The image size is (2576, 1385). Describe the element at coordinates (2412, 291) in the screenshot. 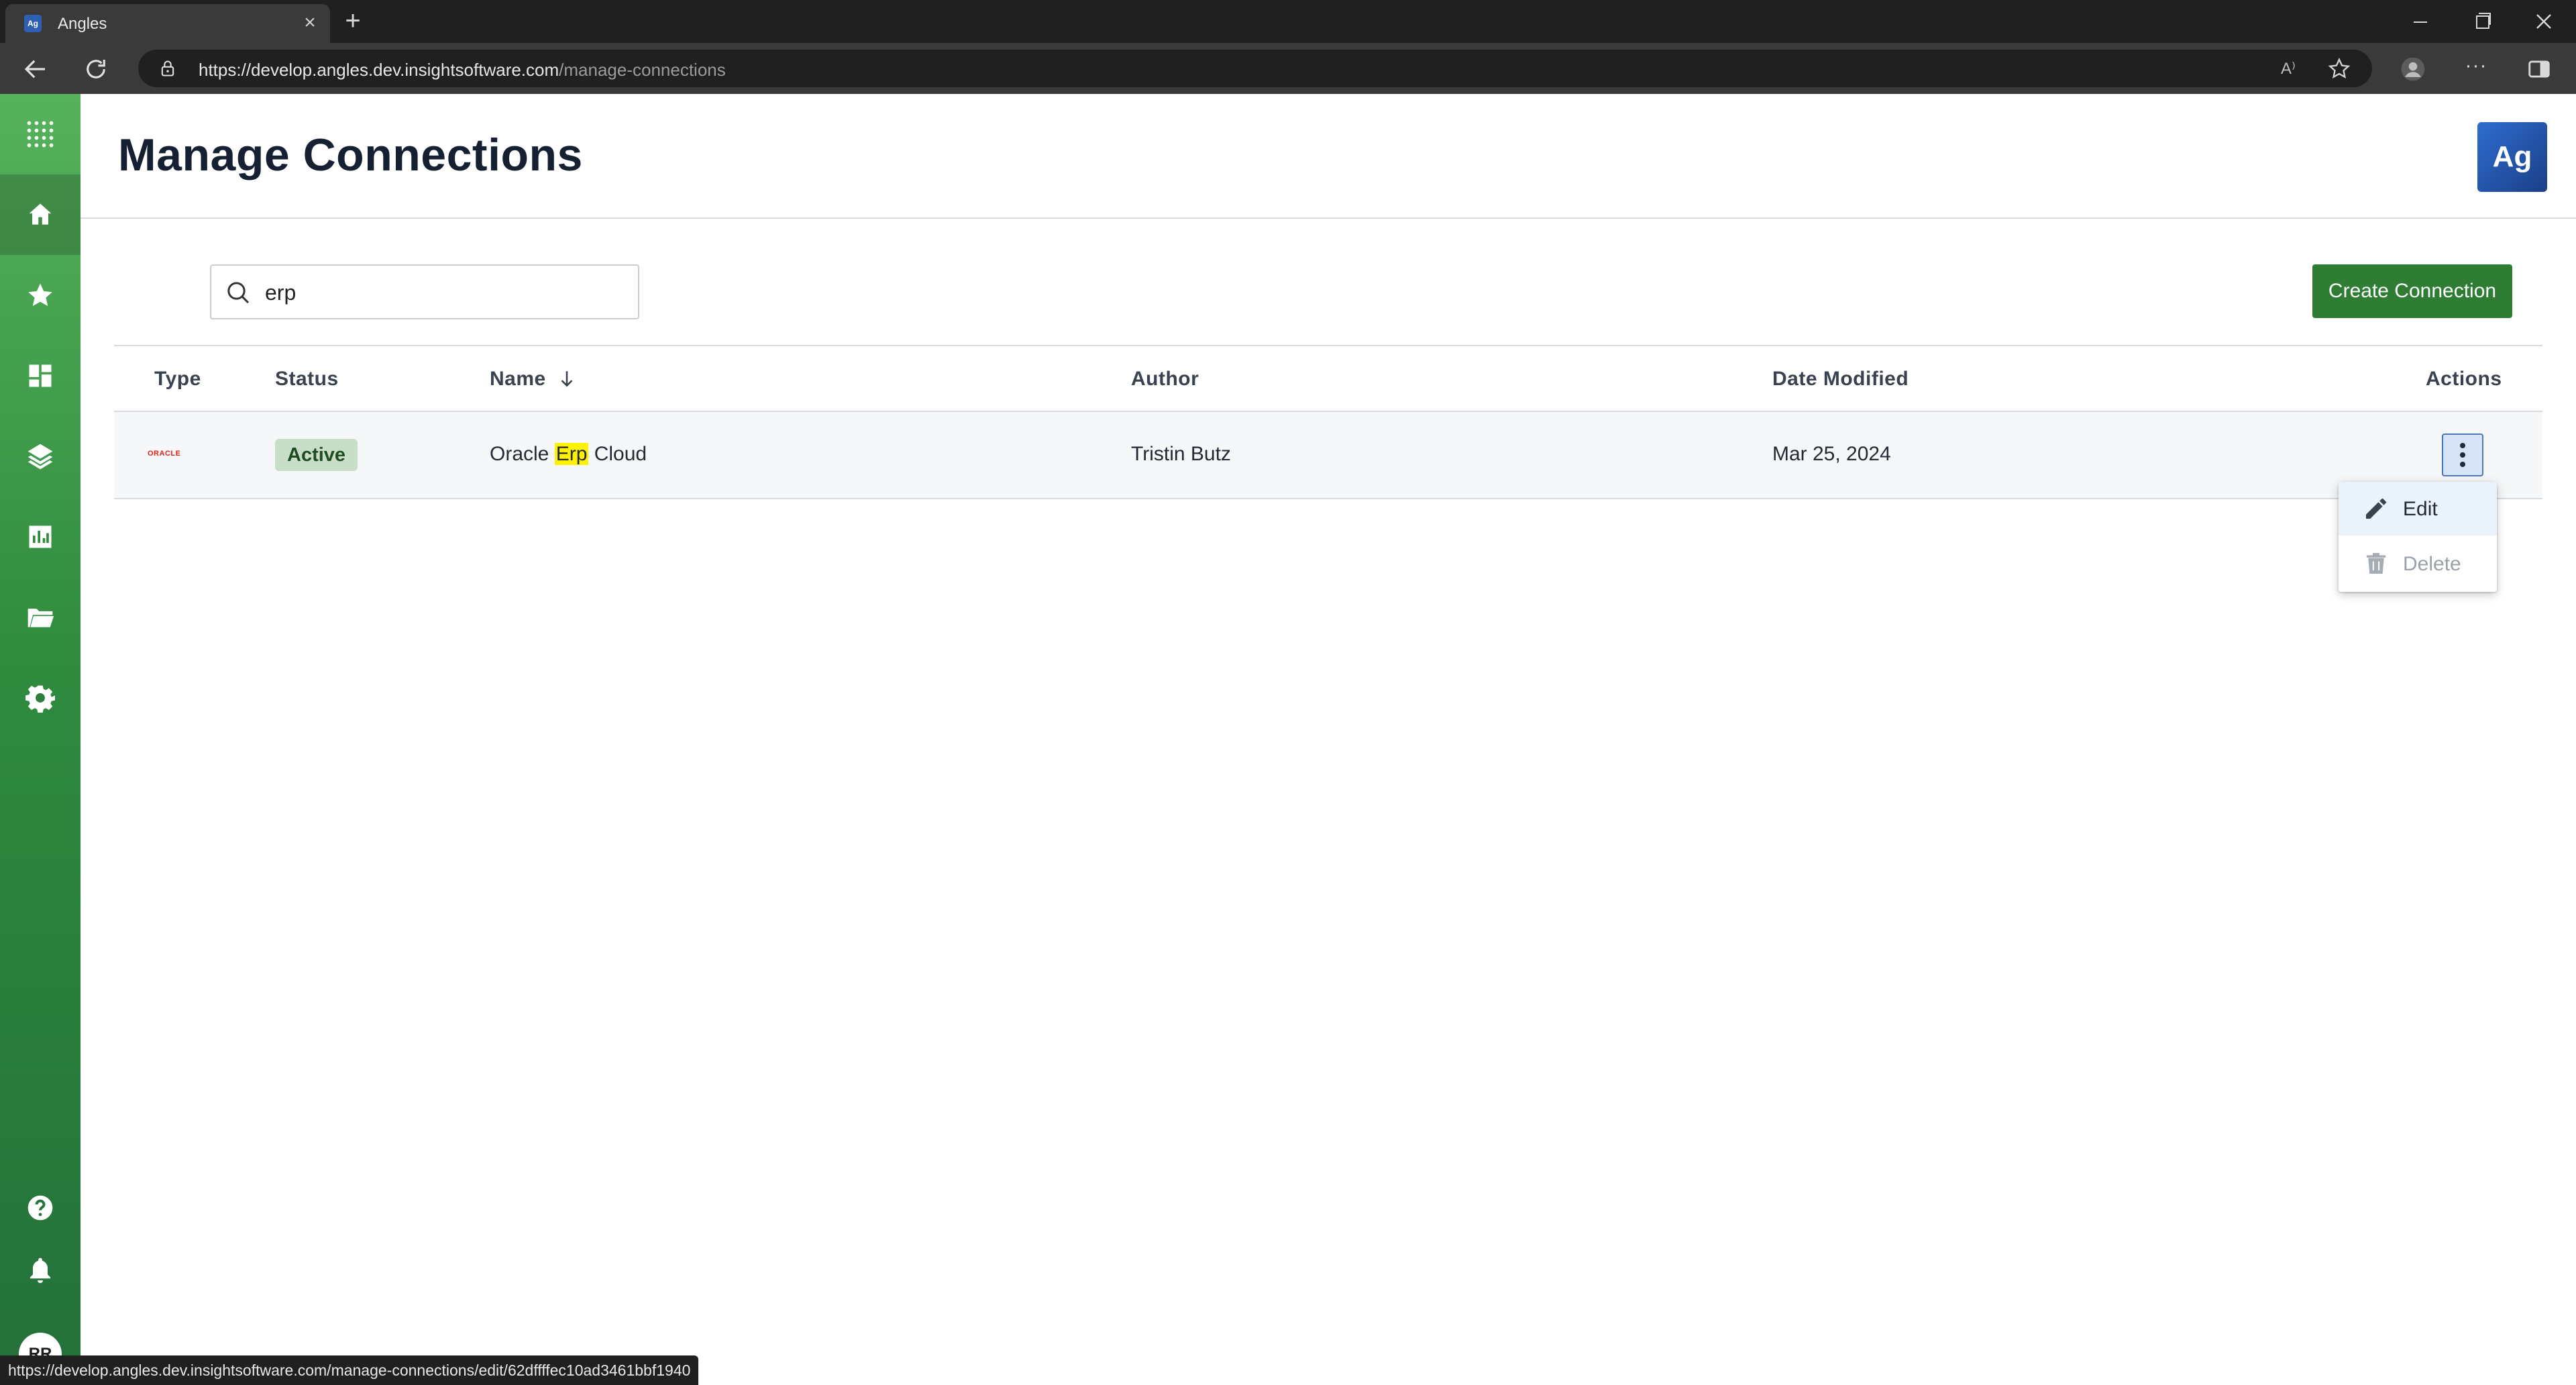

I see `create-connection-button: Create Connection` at that location.